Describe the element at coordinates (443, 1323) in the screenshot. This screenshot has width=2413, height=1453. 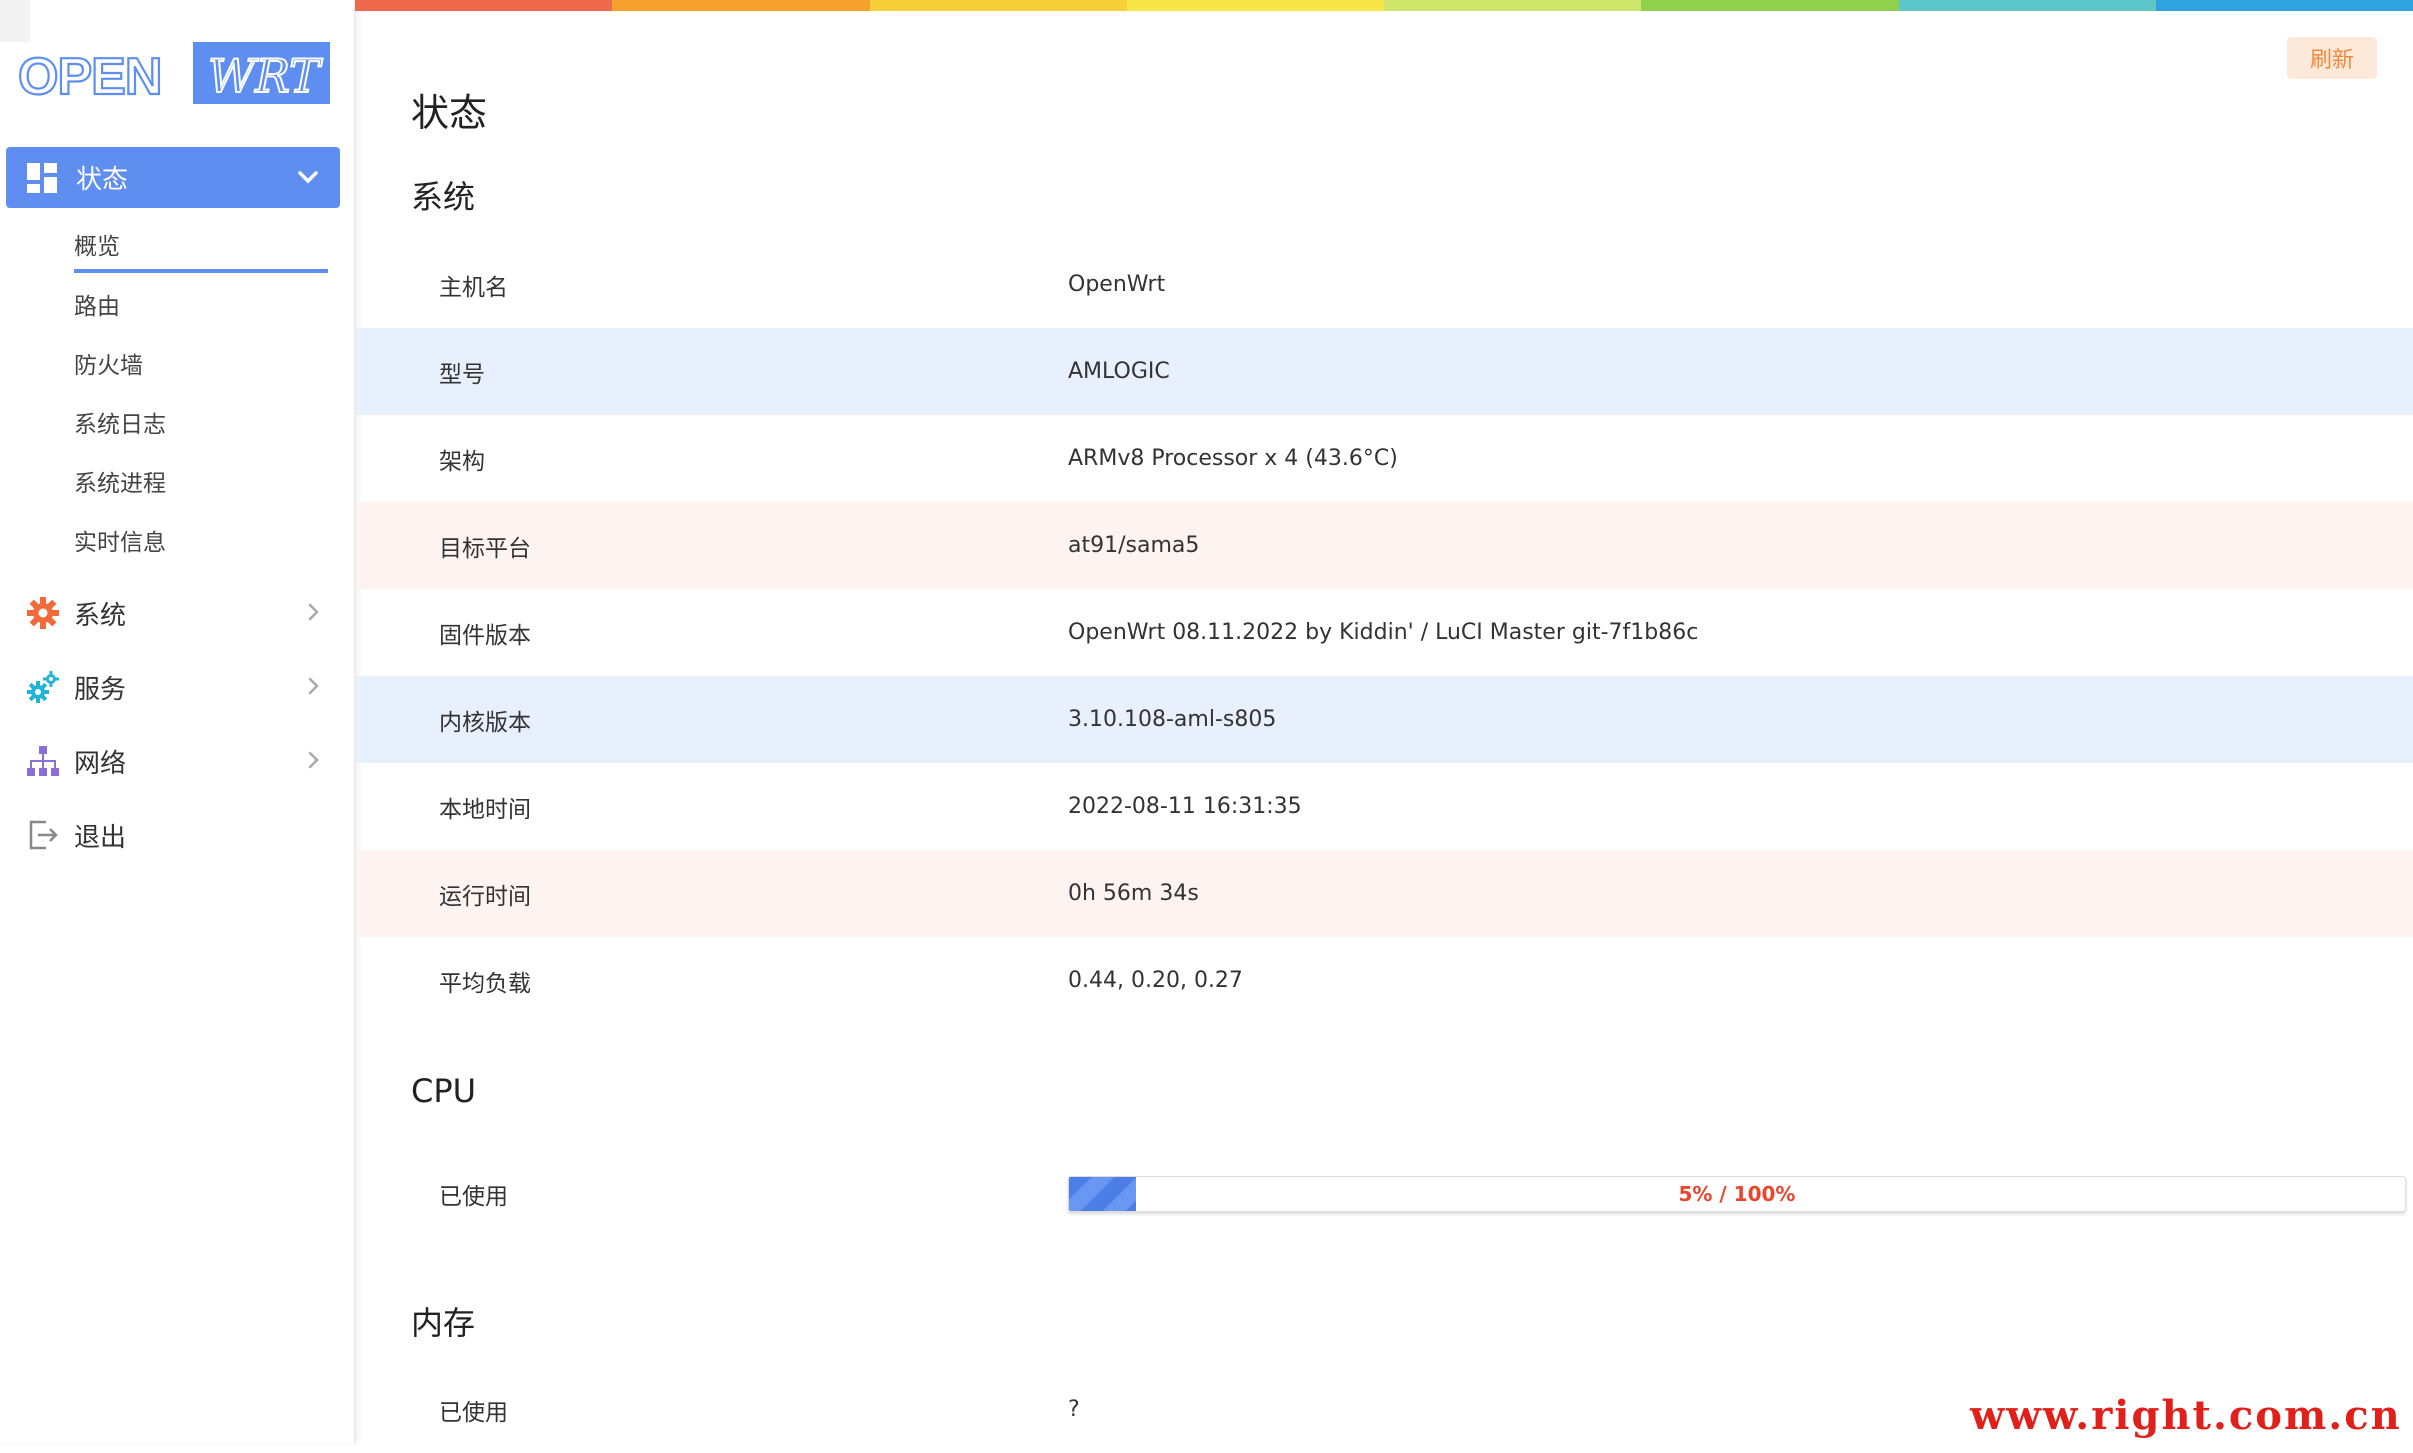
I see `section-title-memory: 内存` at that location.